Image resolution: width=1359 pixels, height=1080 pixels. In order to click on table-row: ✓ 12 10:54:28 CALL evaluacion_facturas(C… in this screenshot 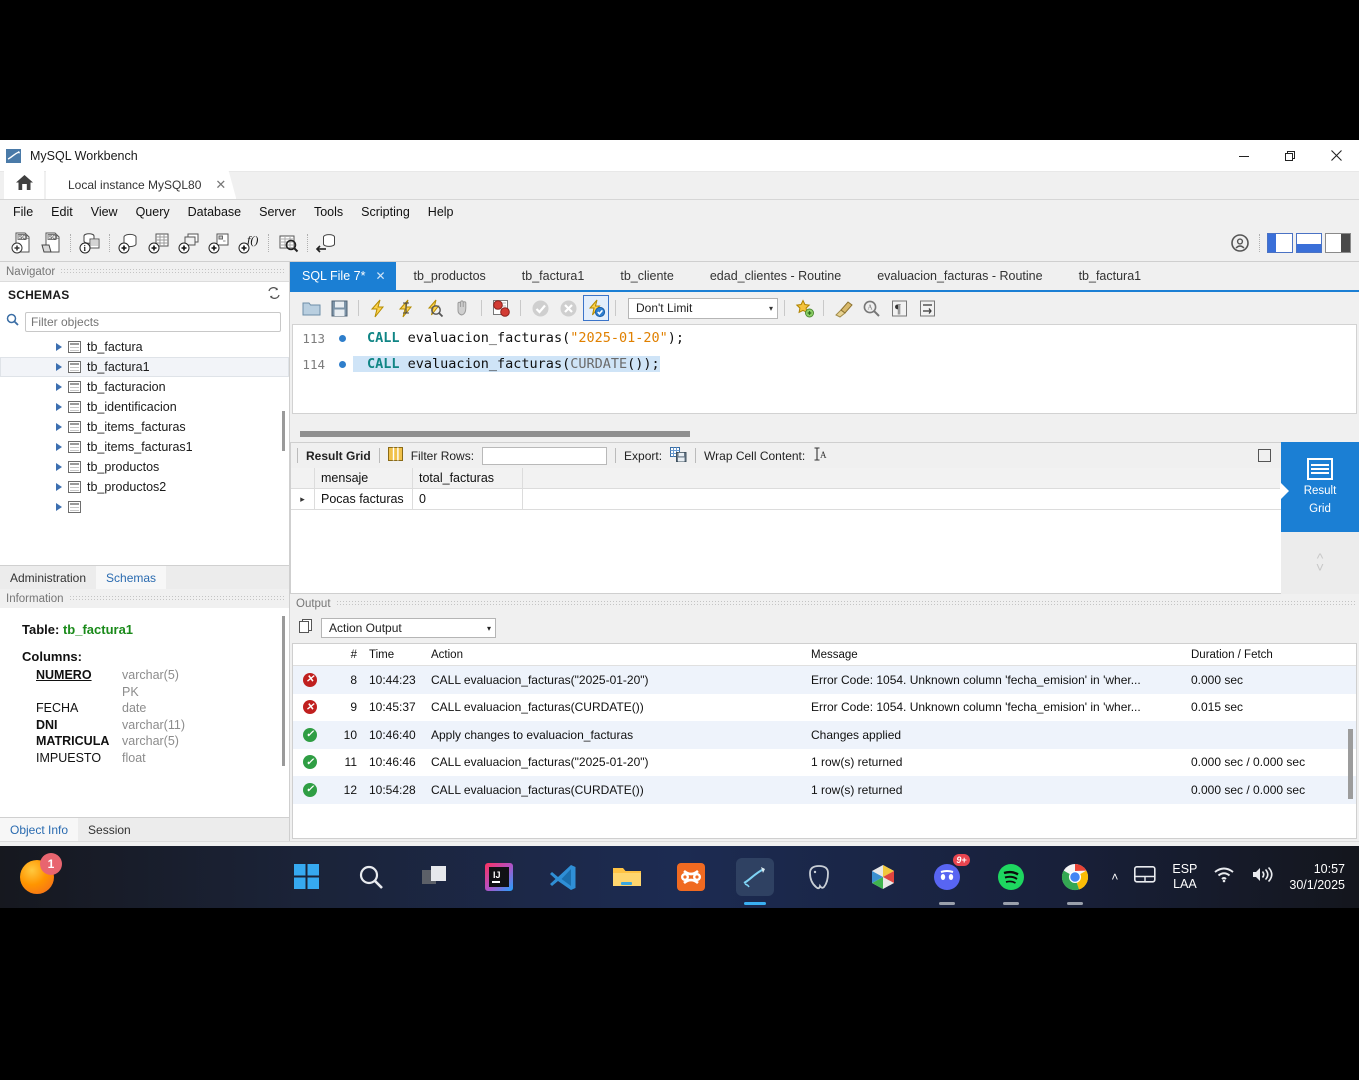, I will do `click(824, 790)`.